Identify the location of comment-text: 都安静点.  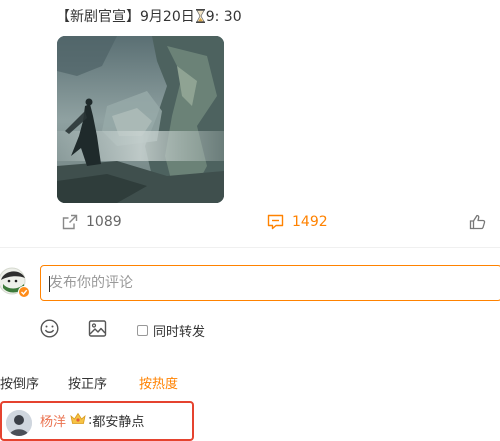
(118, 422).